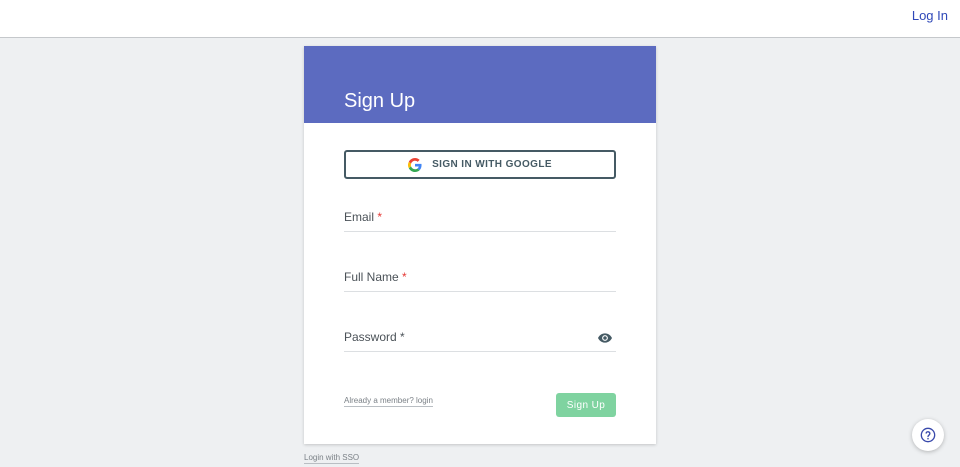  Describe the element at coordinates (480, 278) in the screenshot. I see `full-name-field: Full Name *` at that location.